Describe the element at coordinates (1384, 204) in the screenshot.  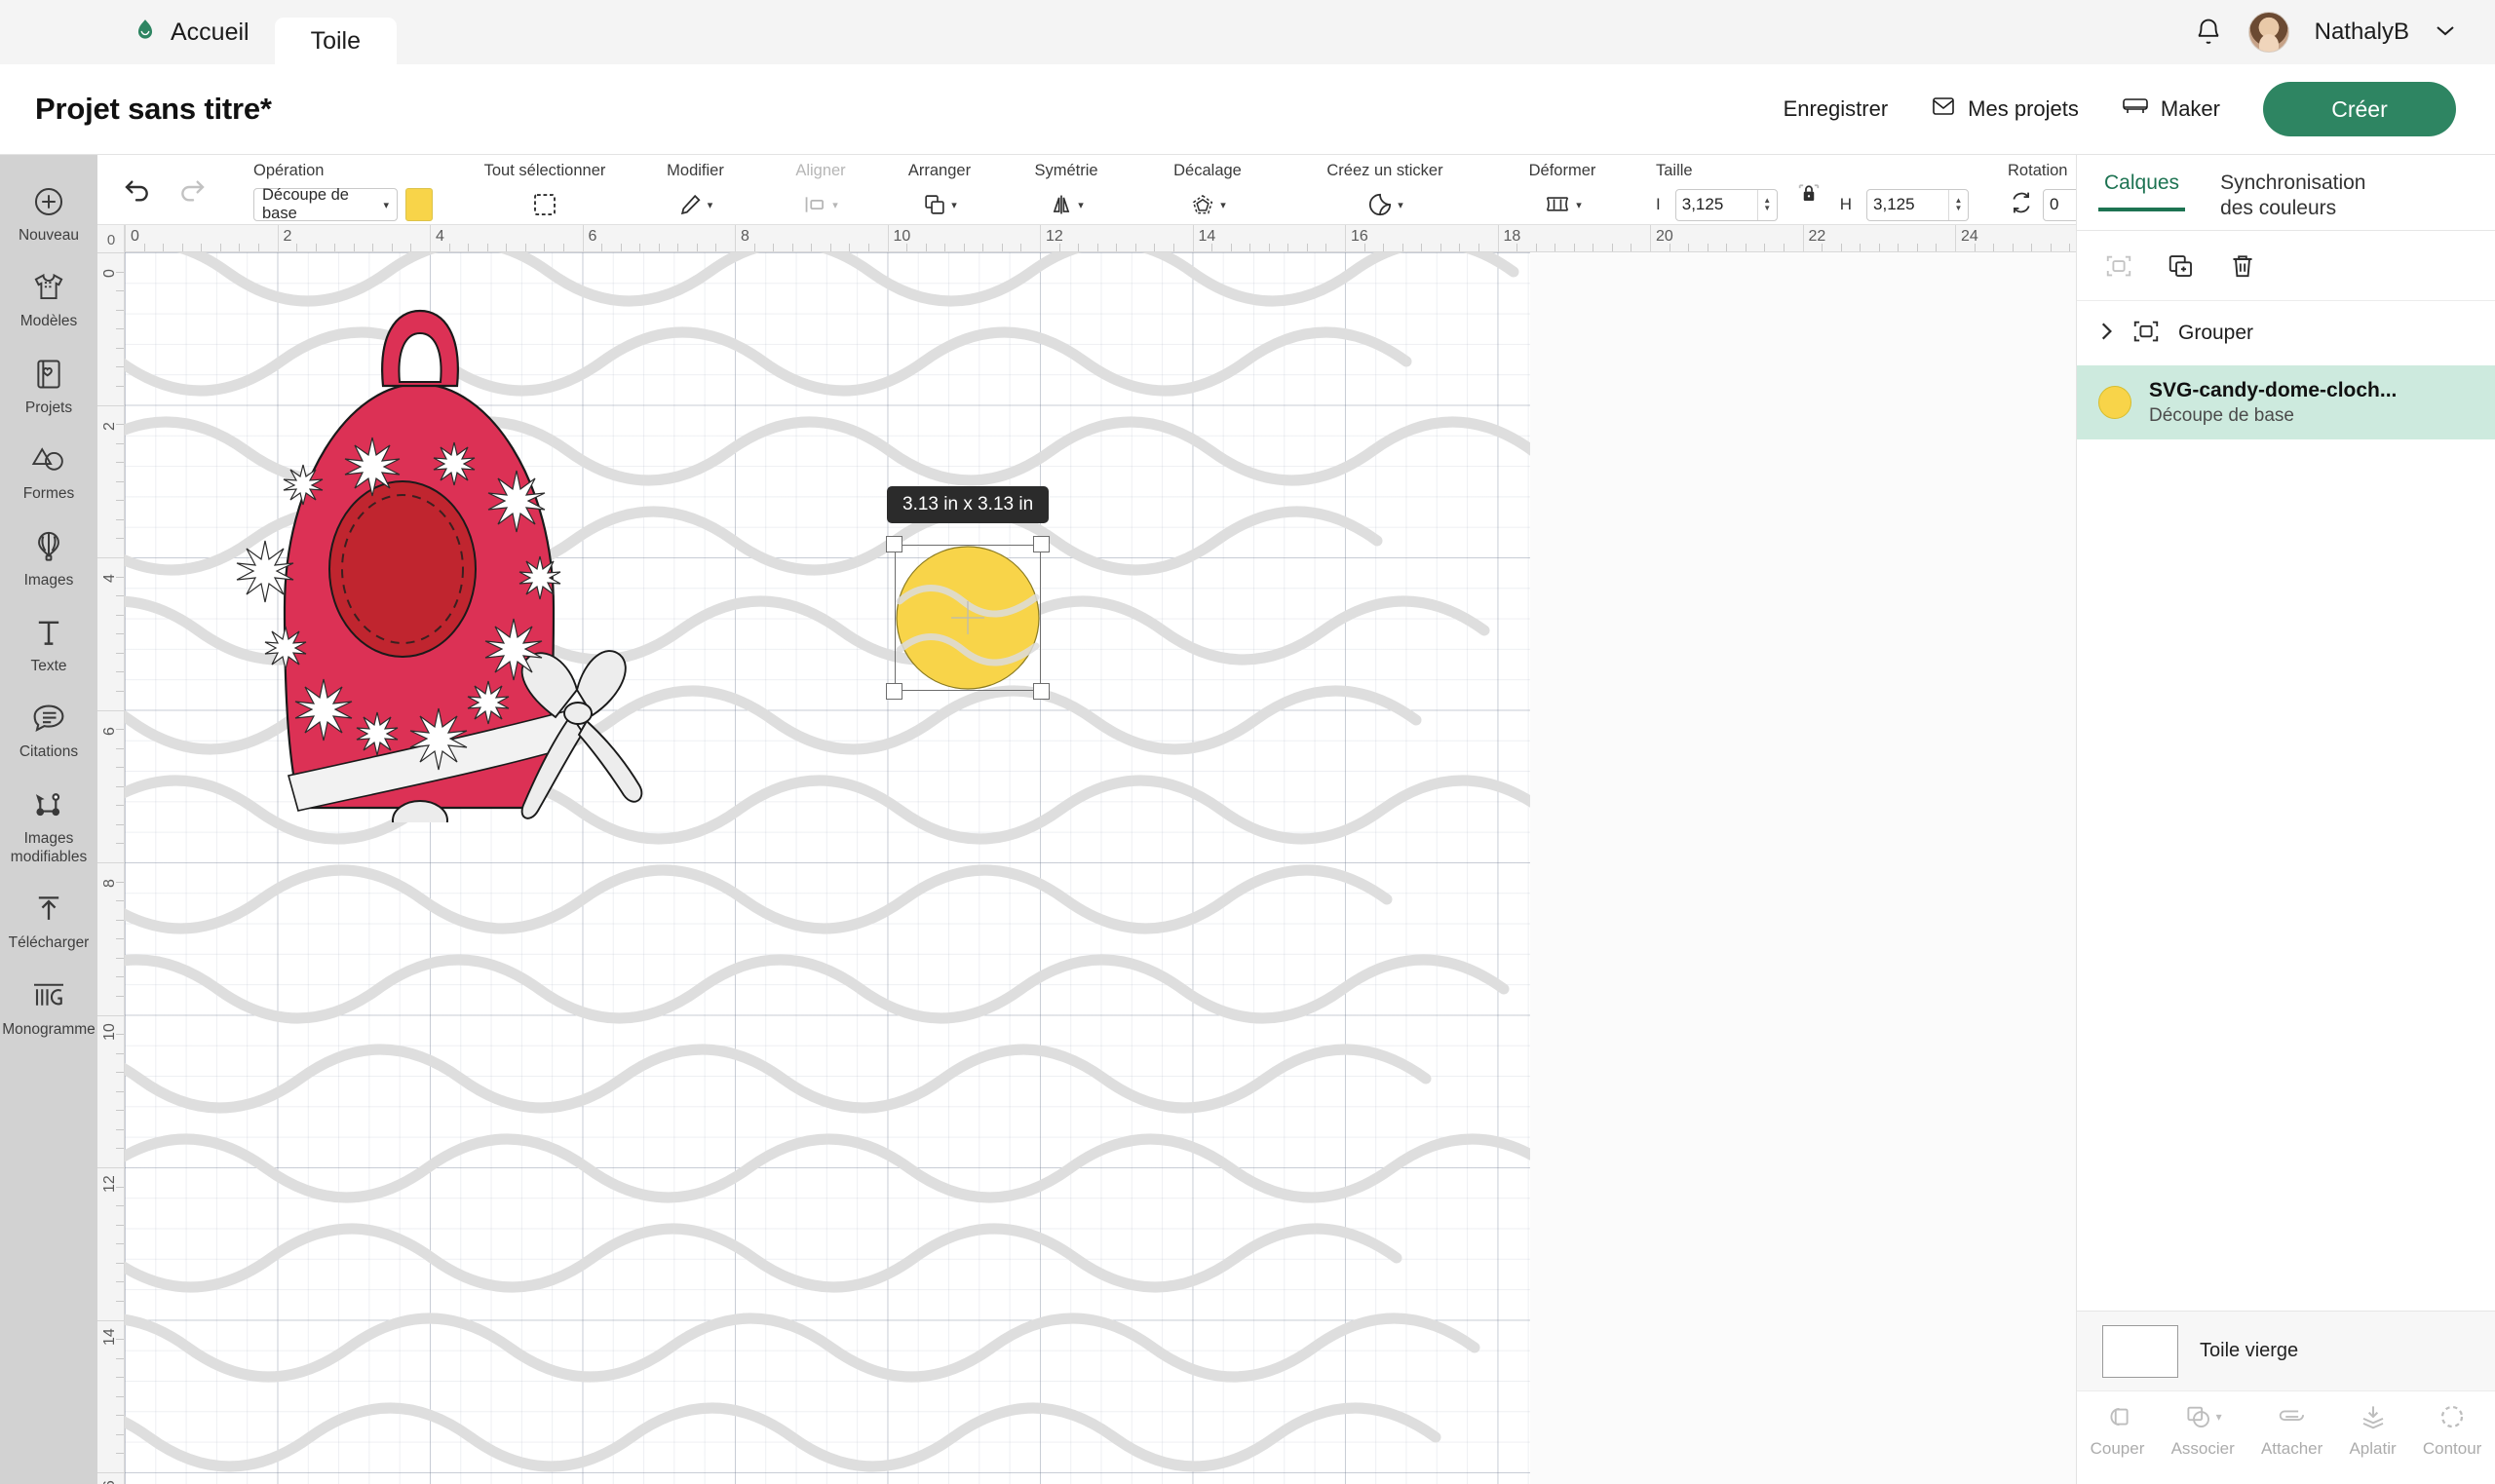
I see `sticker-icon: ▾` at that location.